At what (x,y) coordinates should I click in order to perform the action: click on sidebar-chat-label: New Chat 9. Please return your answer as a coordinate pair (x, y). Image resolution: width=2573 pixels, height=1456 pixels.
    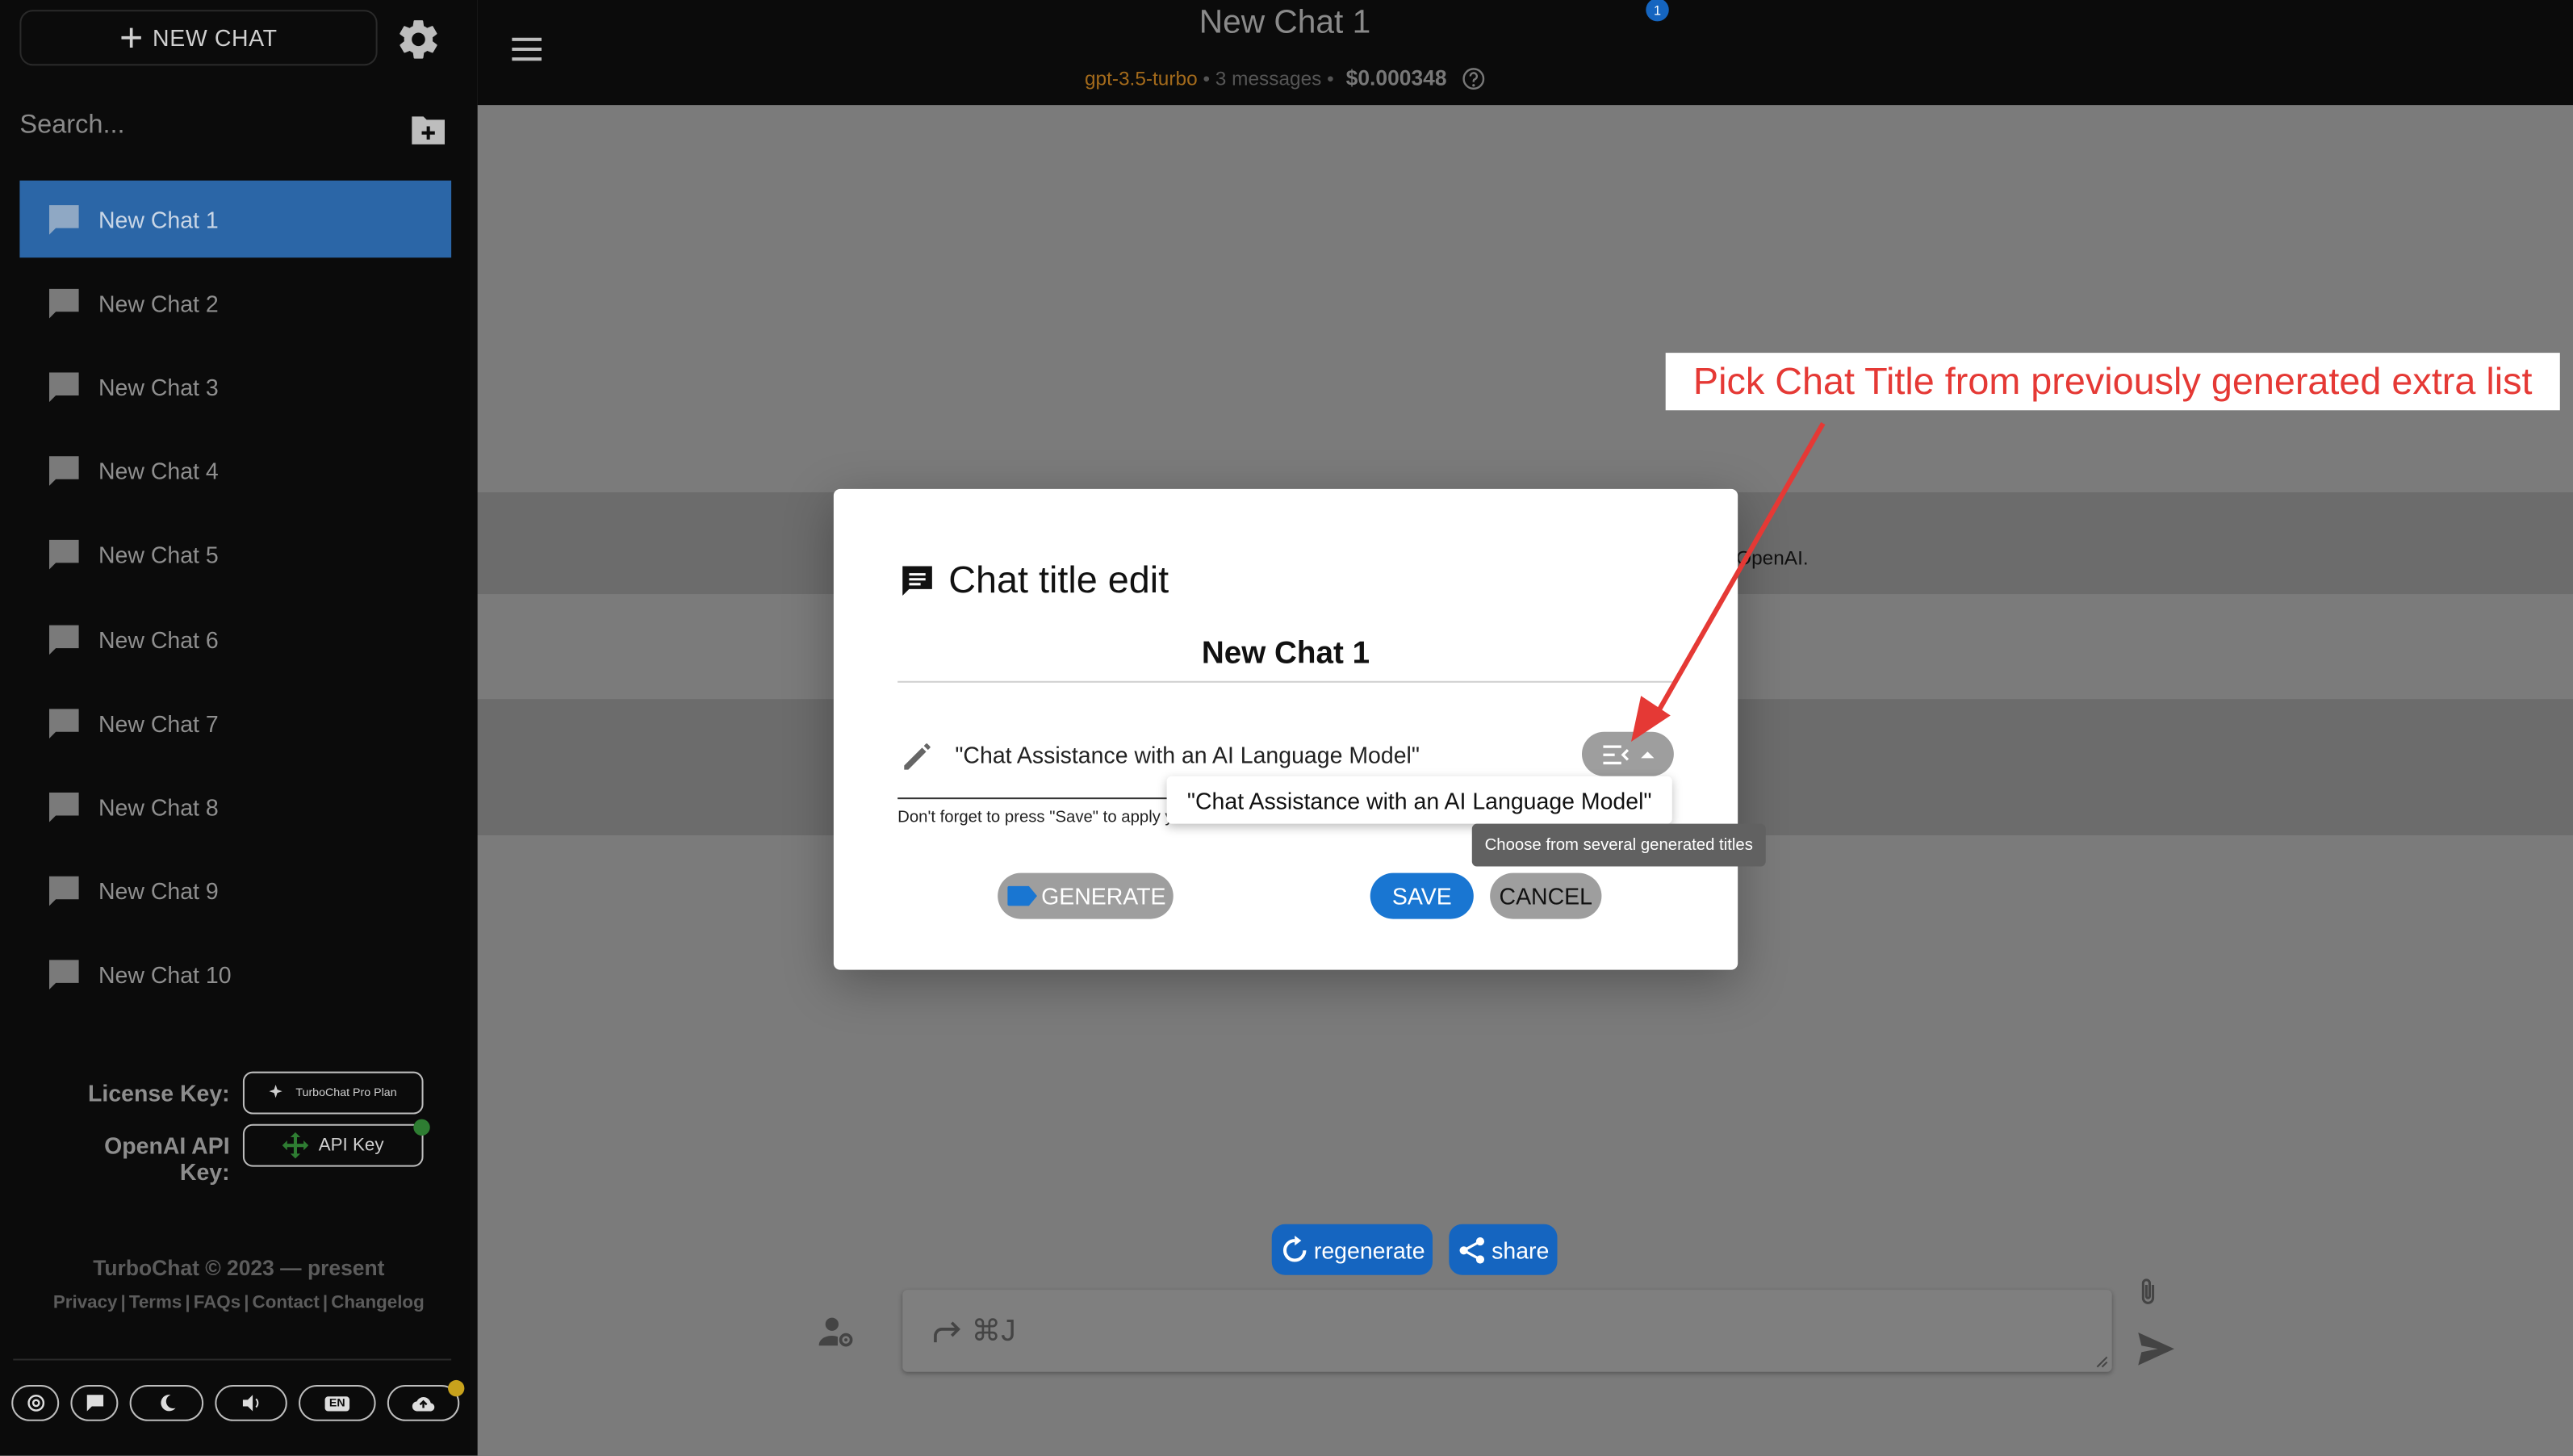
    Looking at the image, I should click on (159, 891).